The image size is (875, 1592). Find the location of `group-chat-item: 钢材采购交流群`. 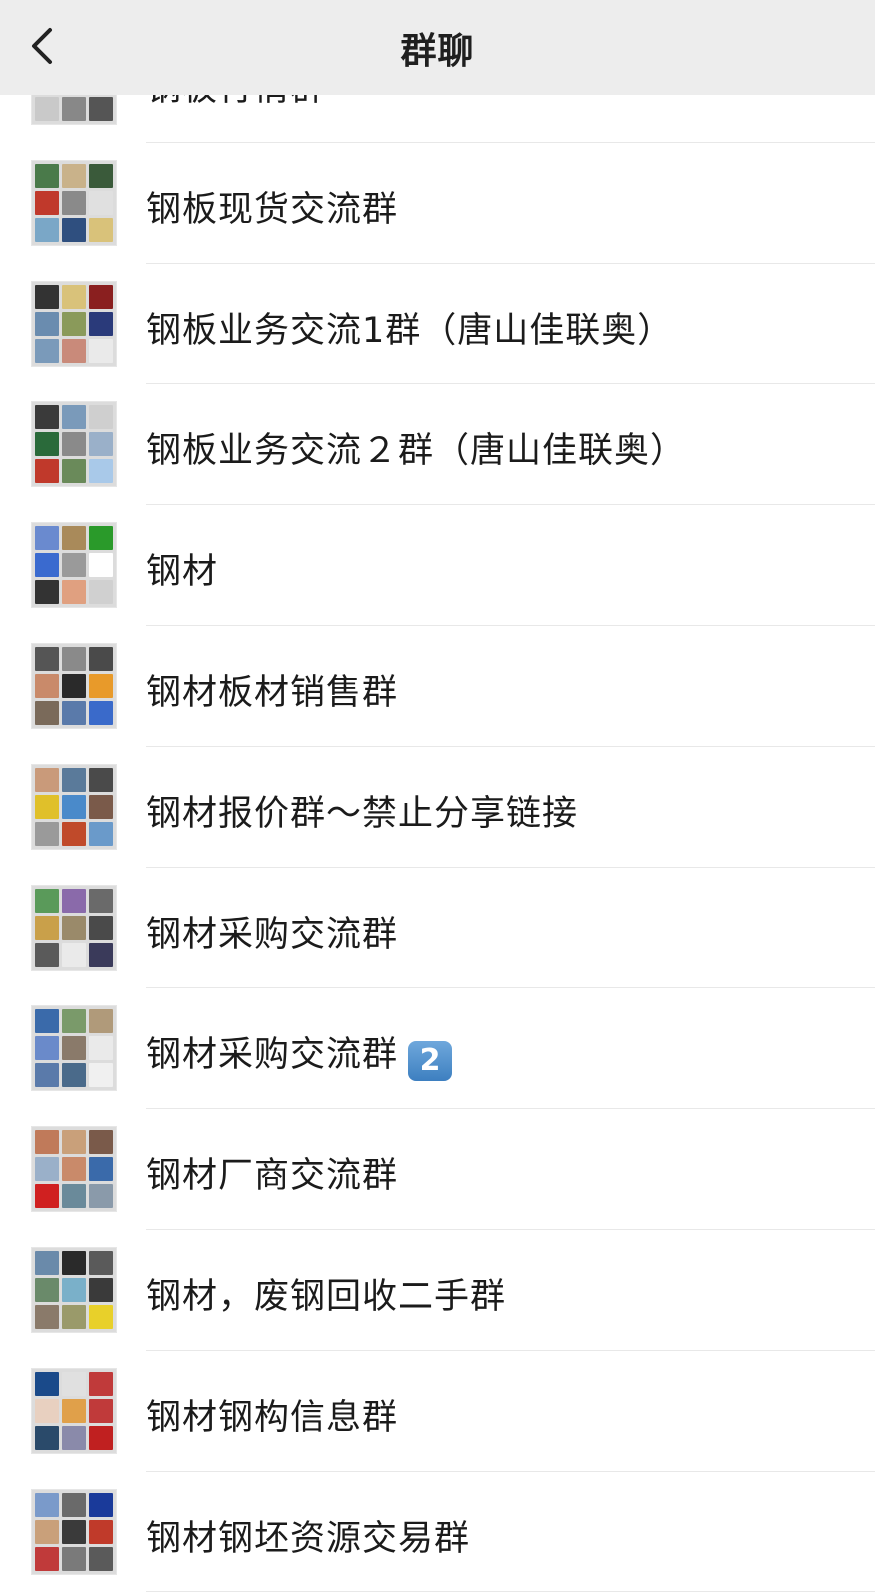

group-chat-item: 钢材采购交流群 is located at coordinates (437, 928).